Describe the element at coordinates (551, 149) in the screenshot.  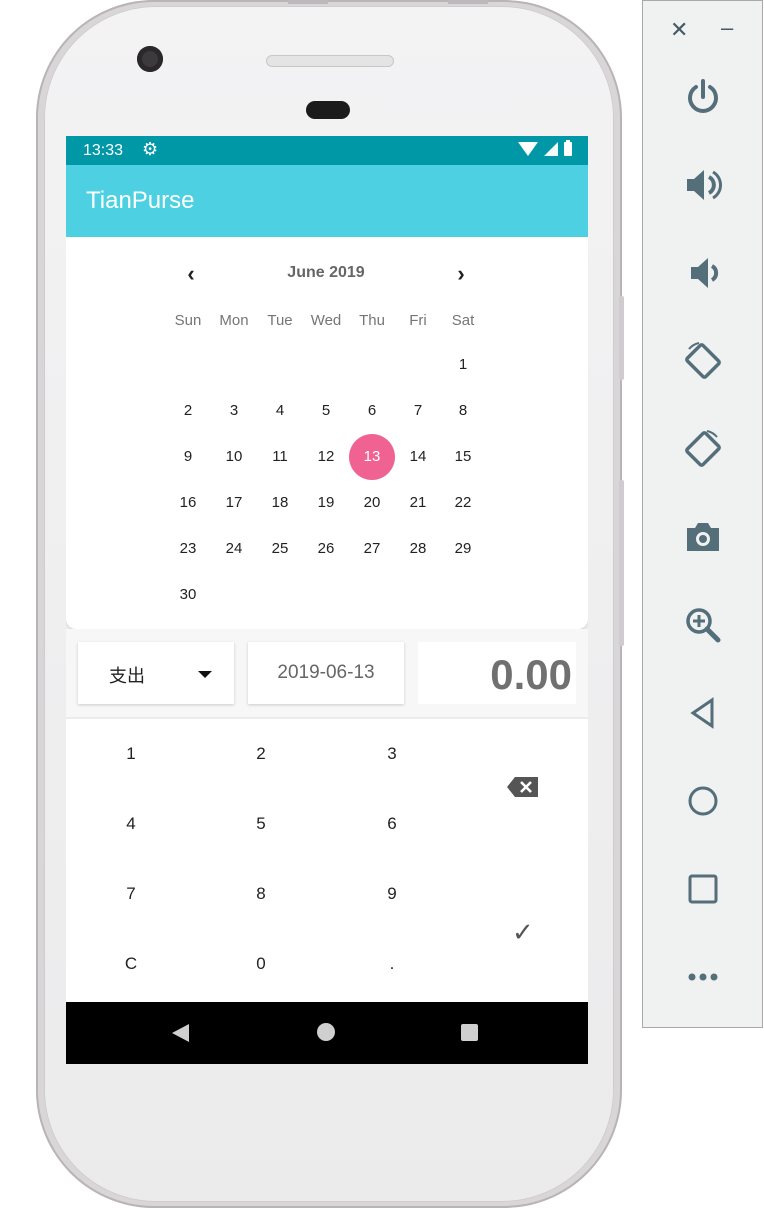
I see `signal-icon` at that location.